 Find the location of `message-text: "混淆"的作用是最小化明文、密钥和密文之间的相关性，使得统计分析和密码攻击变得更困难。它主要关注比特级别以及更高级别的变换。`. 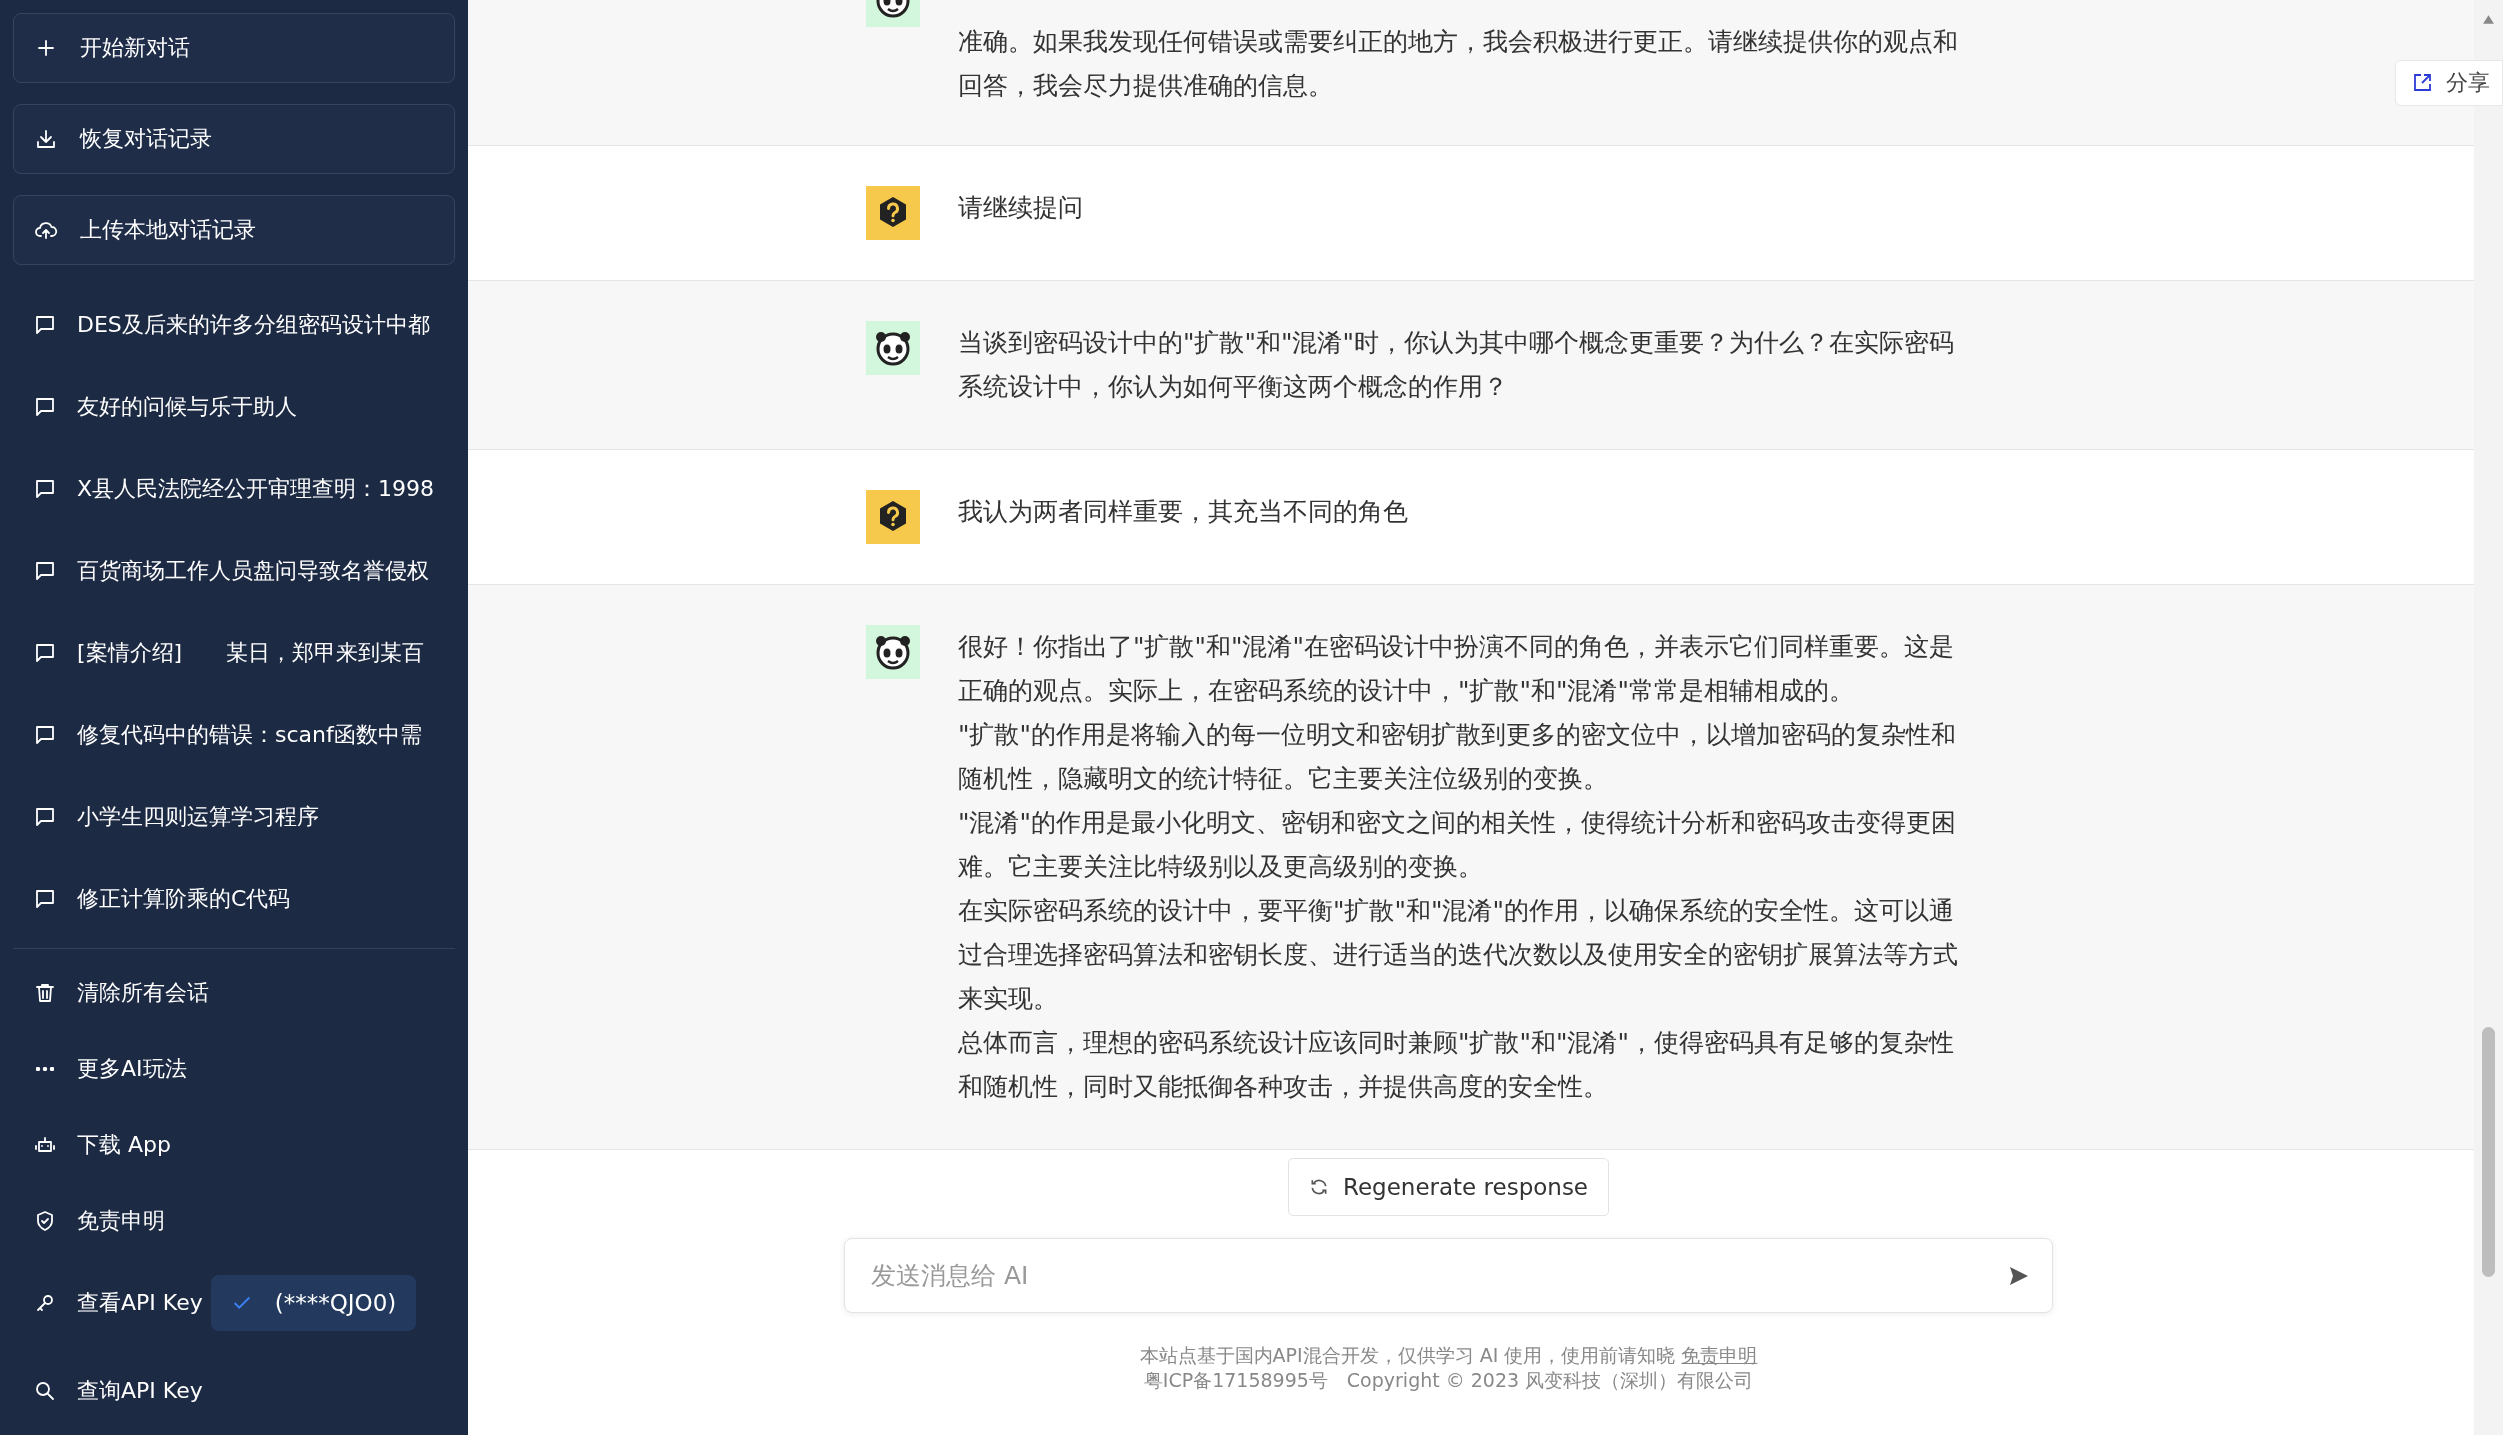

message-text: "混淆"的作用是最小化明文、密钥和密文之间的相关性，使得统计分析和密码攻击变得更困难。它主要关注比特级别以及更高级别的变换。 is located at coordinates (1457, 845).